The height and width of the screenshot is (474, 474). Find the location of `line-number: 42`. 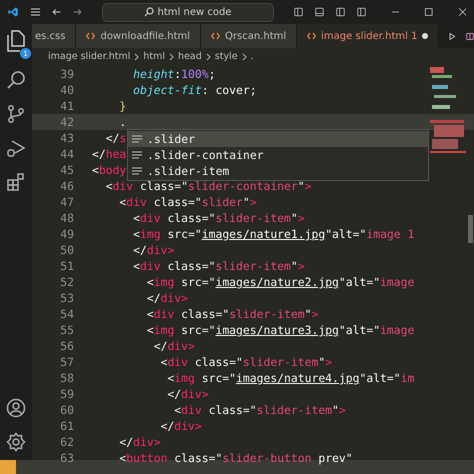

line-number: 42 is located at coordinates (67, 122).